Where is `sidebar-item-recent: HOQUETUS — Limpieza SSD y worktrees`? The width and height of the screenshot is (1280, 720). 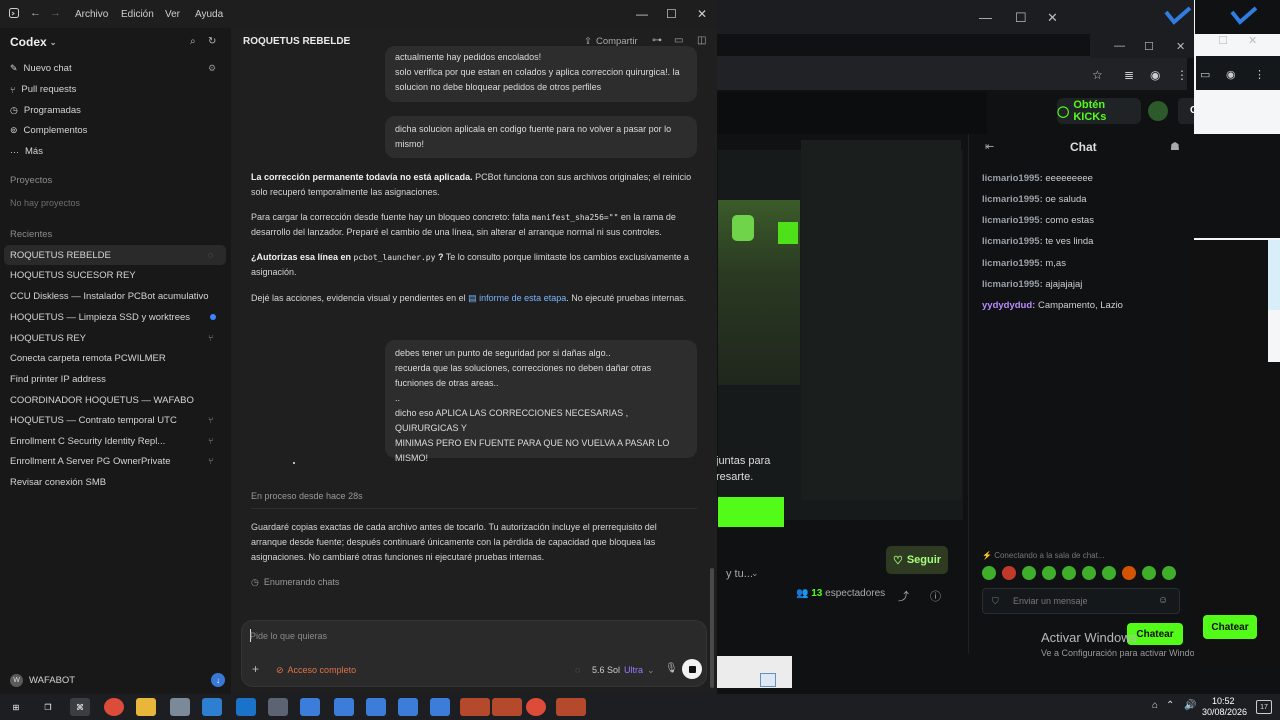
sidebar-item-recent: HOQUETUS — Limpieza SSD y worktrees is located at coordinates (100, 317).